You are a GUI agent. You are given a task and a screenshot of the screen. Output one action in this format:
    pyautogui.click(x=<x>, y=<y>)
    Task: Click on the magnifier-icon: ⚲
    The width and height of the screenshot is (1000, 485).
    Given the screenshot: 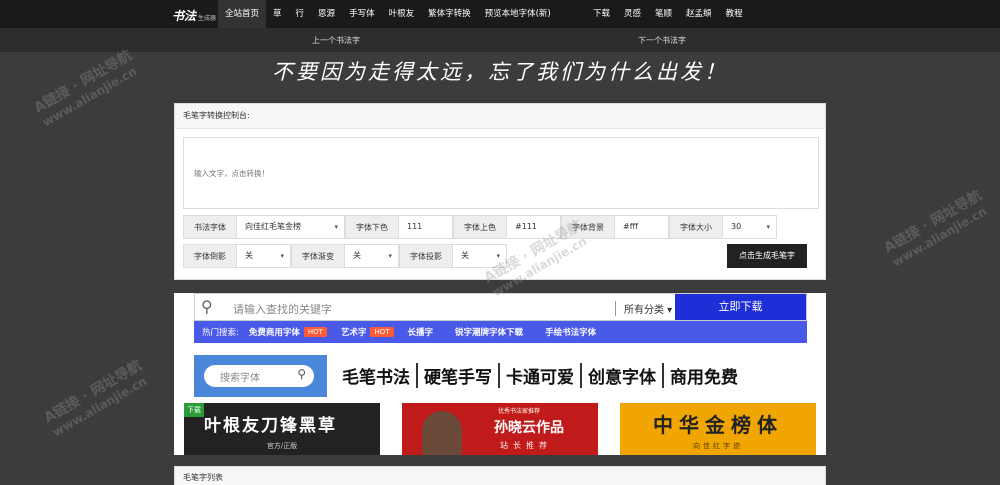 What is the action you would take?
    pyautogui.click(x=301, y=374)
    